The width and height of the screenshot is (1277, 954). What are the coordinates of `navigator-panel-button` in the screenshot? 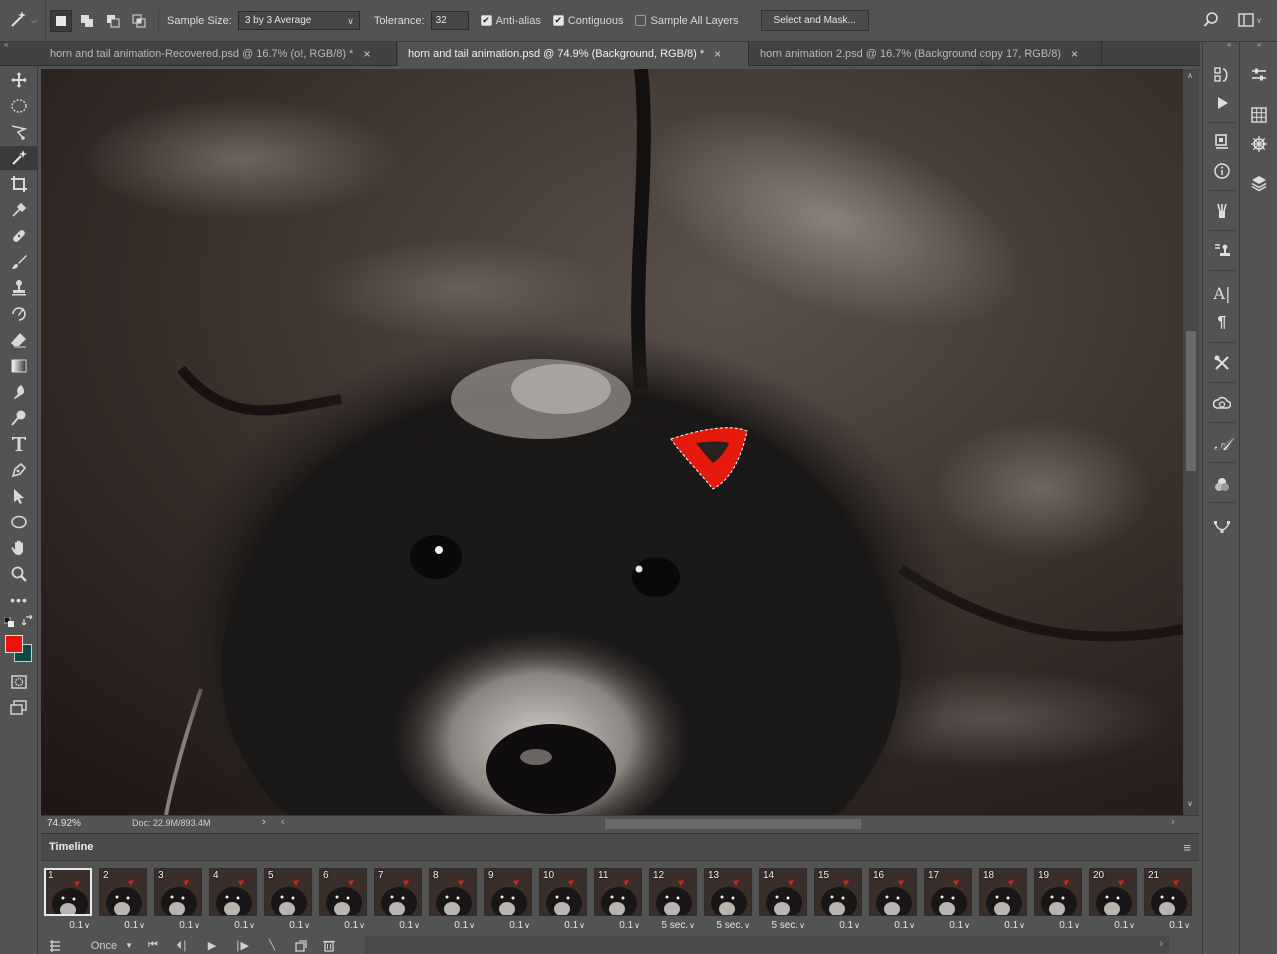 It's located at (1259, 144).